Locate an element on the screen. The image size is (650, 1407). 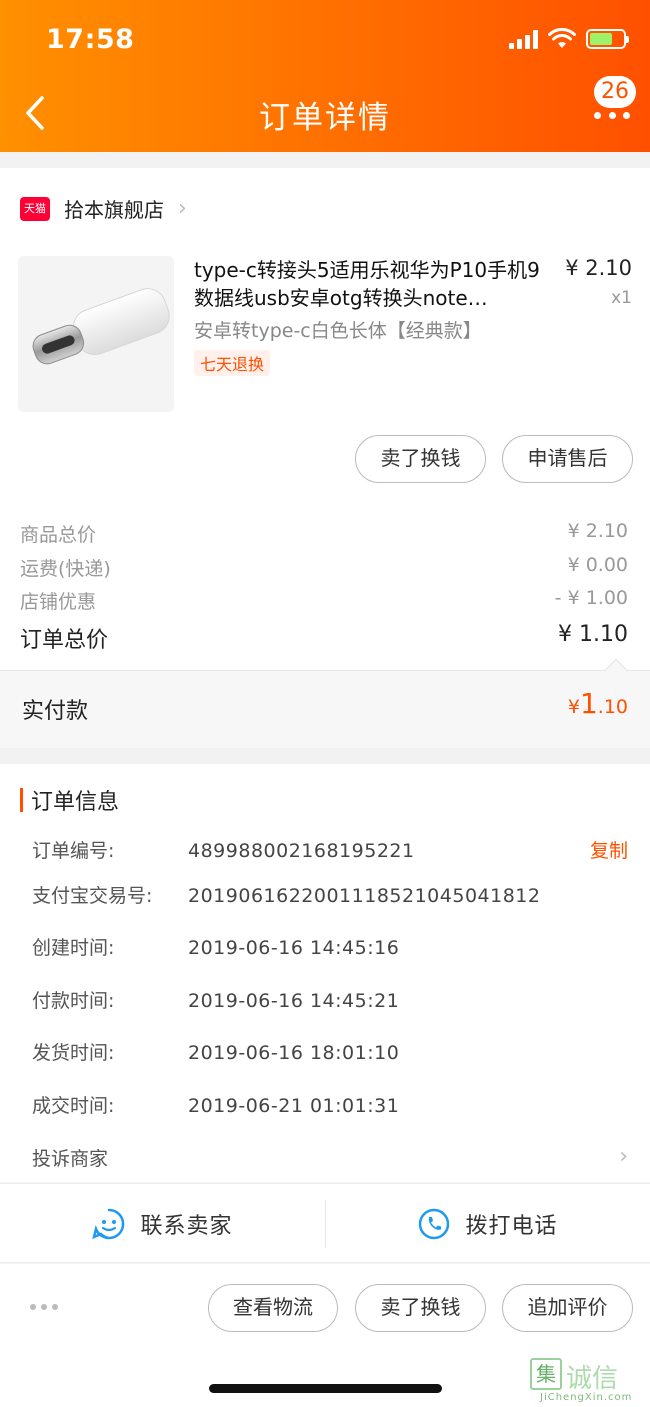
contact-seller-button: 联系卖家 is located at coordinates (162, 1224).